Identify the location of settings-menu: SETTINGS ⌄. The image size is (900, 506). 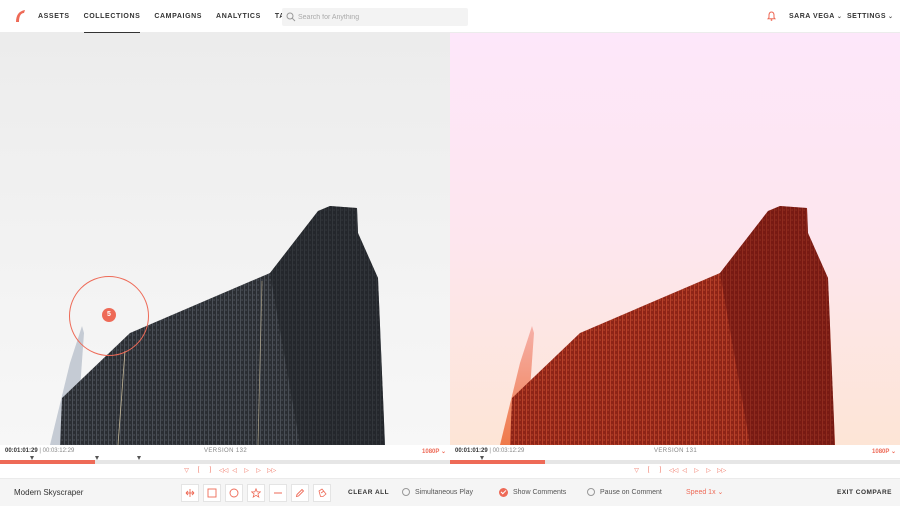
(870, 17).